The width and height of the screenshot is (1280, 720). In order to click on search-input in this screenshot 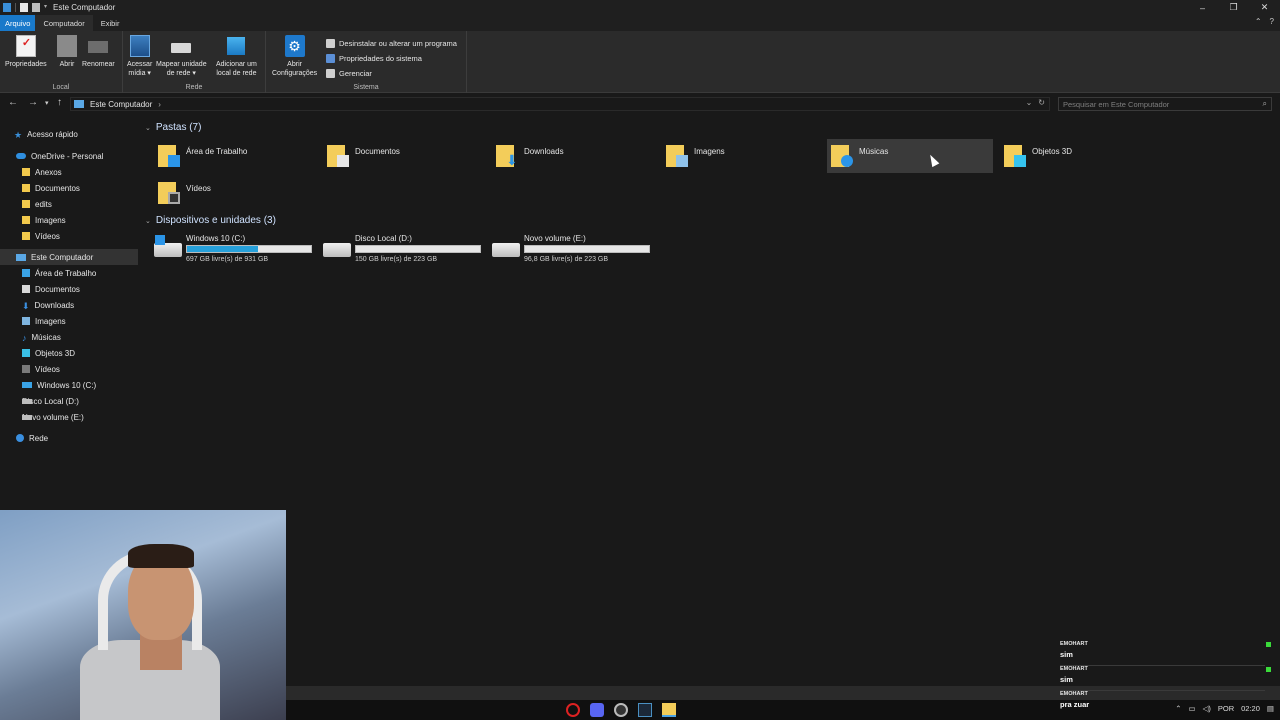, I will do `click(1158, 104)`.